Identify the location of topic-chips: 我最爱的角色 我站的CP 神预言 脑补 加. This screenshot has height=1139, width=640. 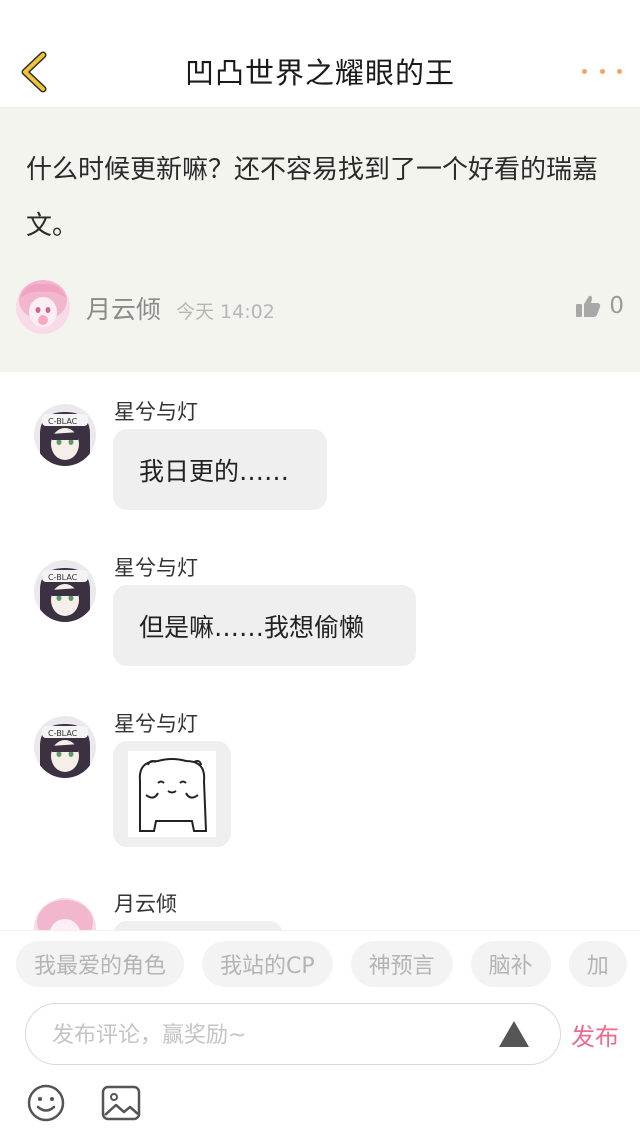
(321, 964).